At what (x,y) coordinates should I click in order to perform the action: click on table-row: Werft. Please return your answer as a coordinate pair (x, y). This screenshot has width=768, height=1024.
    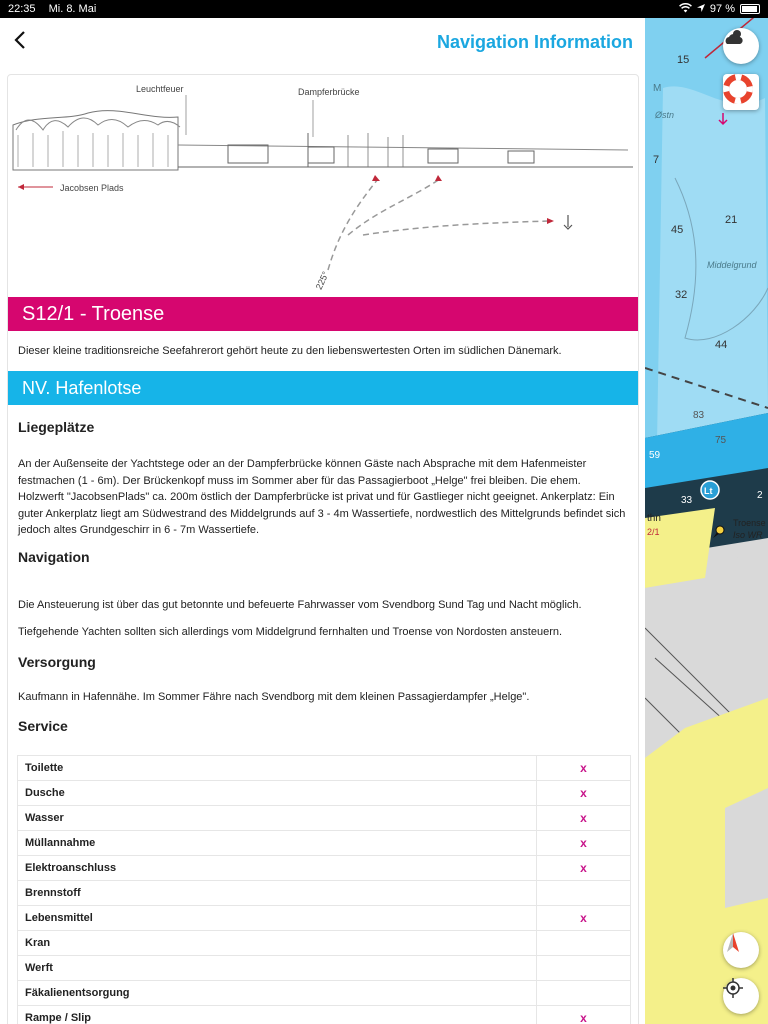
    Looking at the image, I should click on (324, 968).